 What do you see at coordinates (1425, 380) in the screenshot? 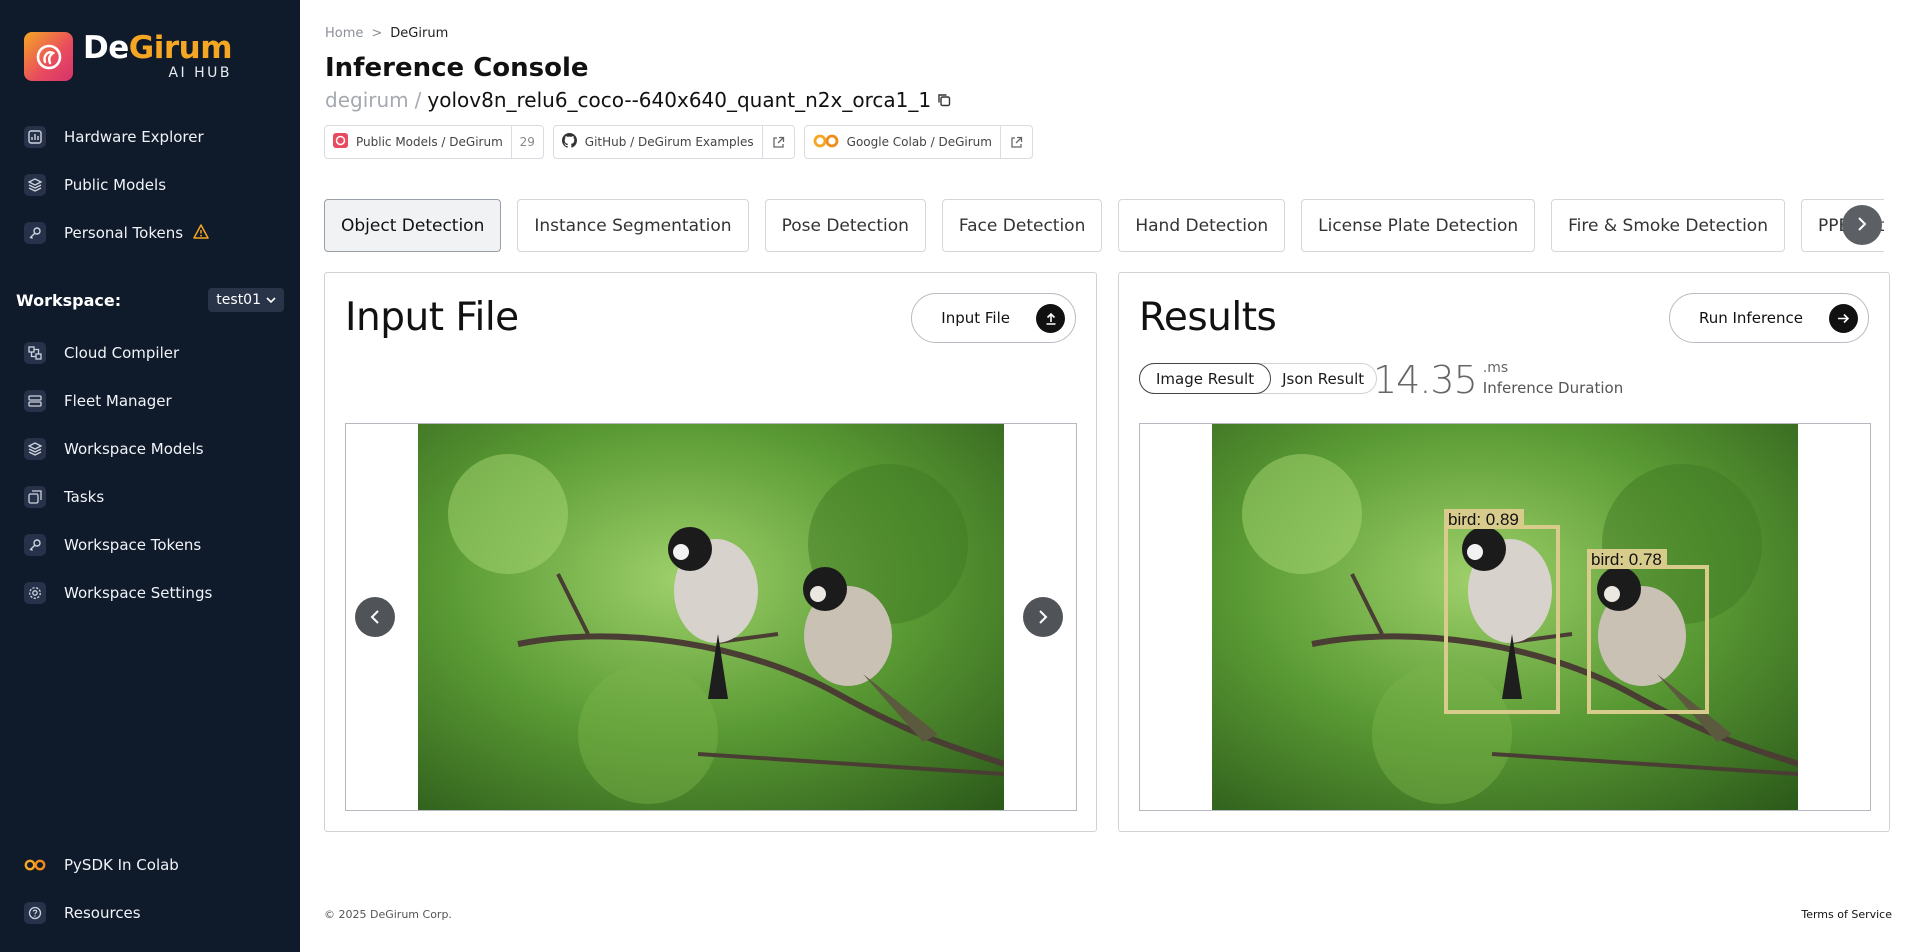
I see `duration-value: 14.35` at bounding box center [1425, 380].